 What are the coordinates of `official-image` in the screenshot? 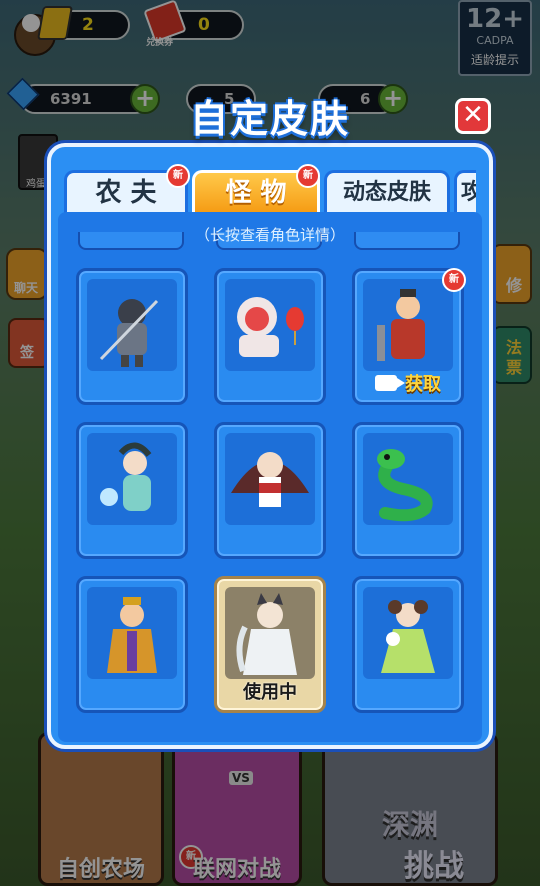 It's located at (408, 325).